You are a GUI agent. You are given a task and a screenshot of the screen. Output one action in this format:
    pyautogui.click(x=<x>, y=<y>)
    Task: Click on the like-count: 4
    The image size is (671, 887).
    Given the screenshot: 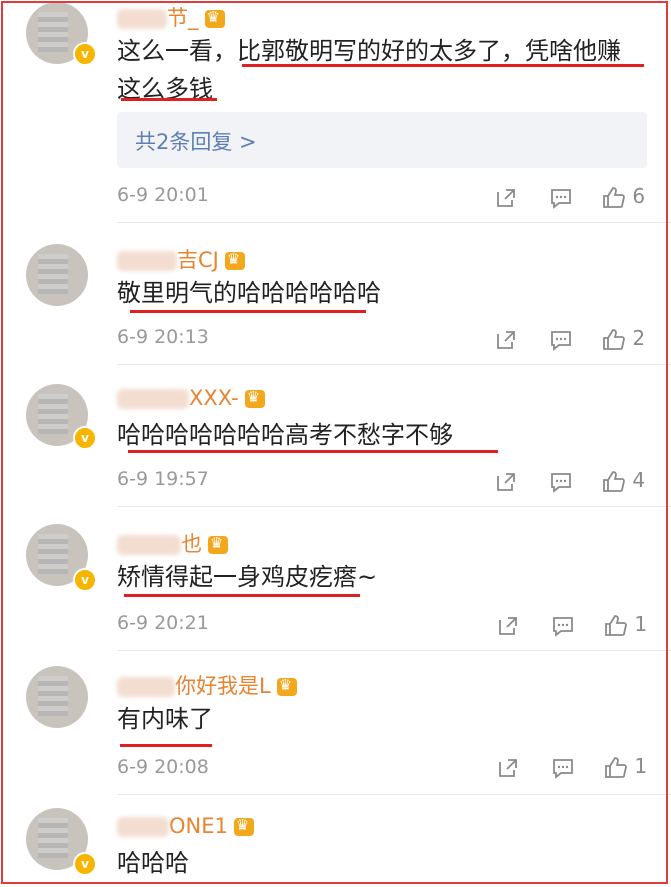 What is the action you would take?
    pyautogui.click(x=639, y=480)
    